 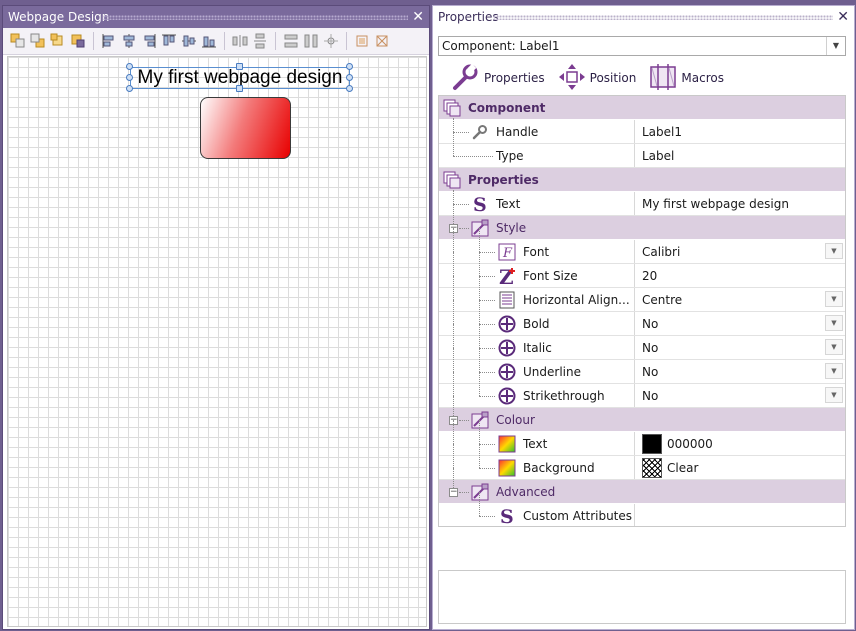 I want to click on property-row-bold: Bold No ▼, so click(x=642, y=318).